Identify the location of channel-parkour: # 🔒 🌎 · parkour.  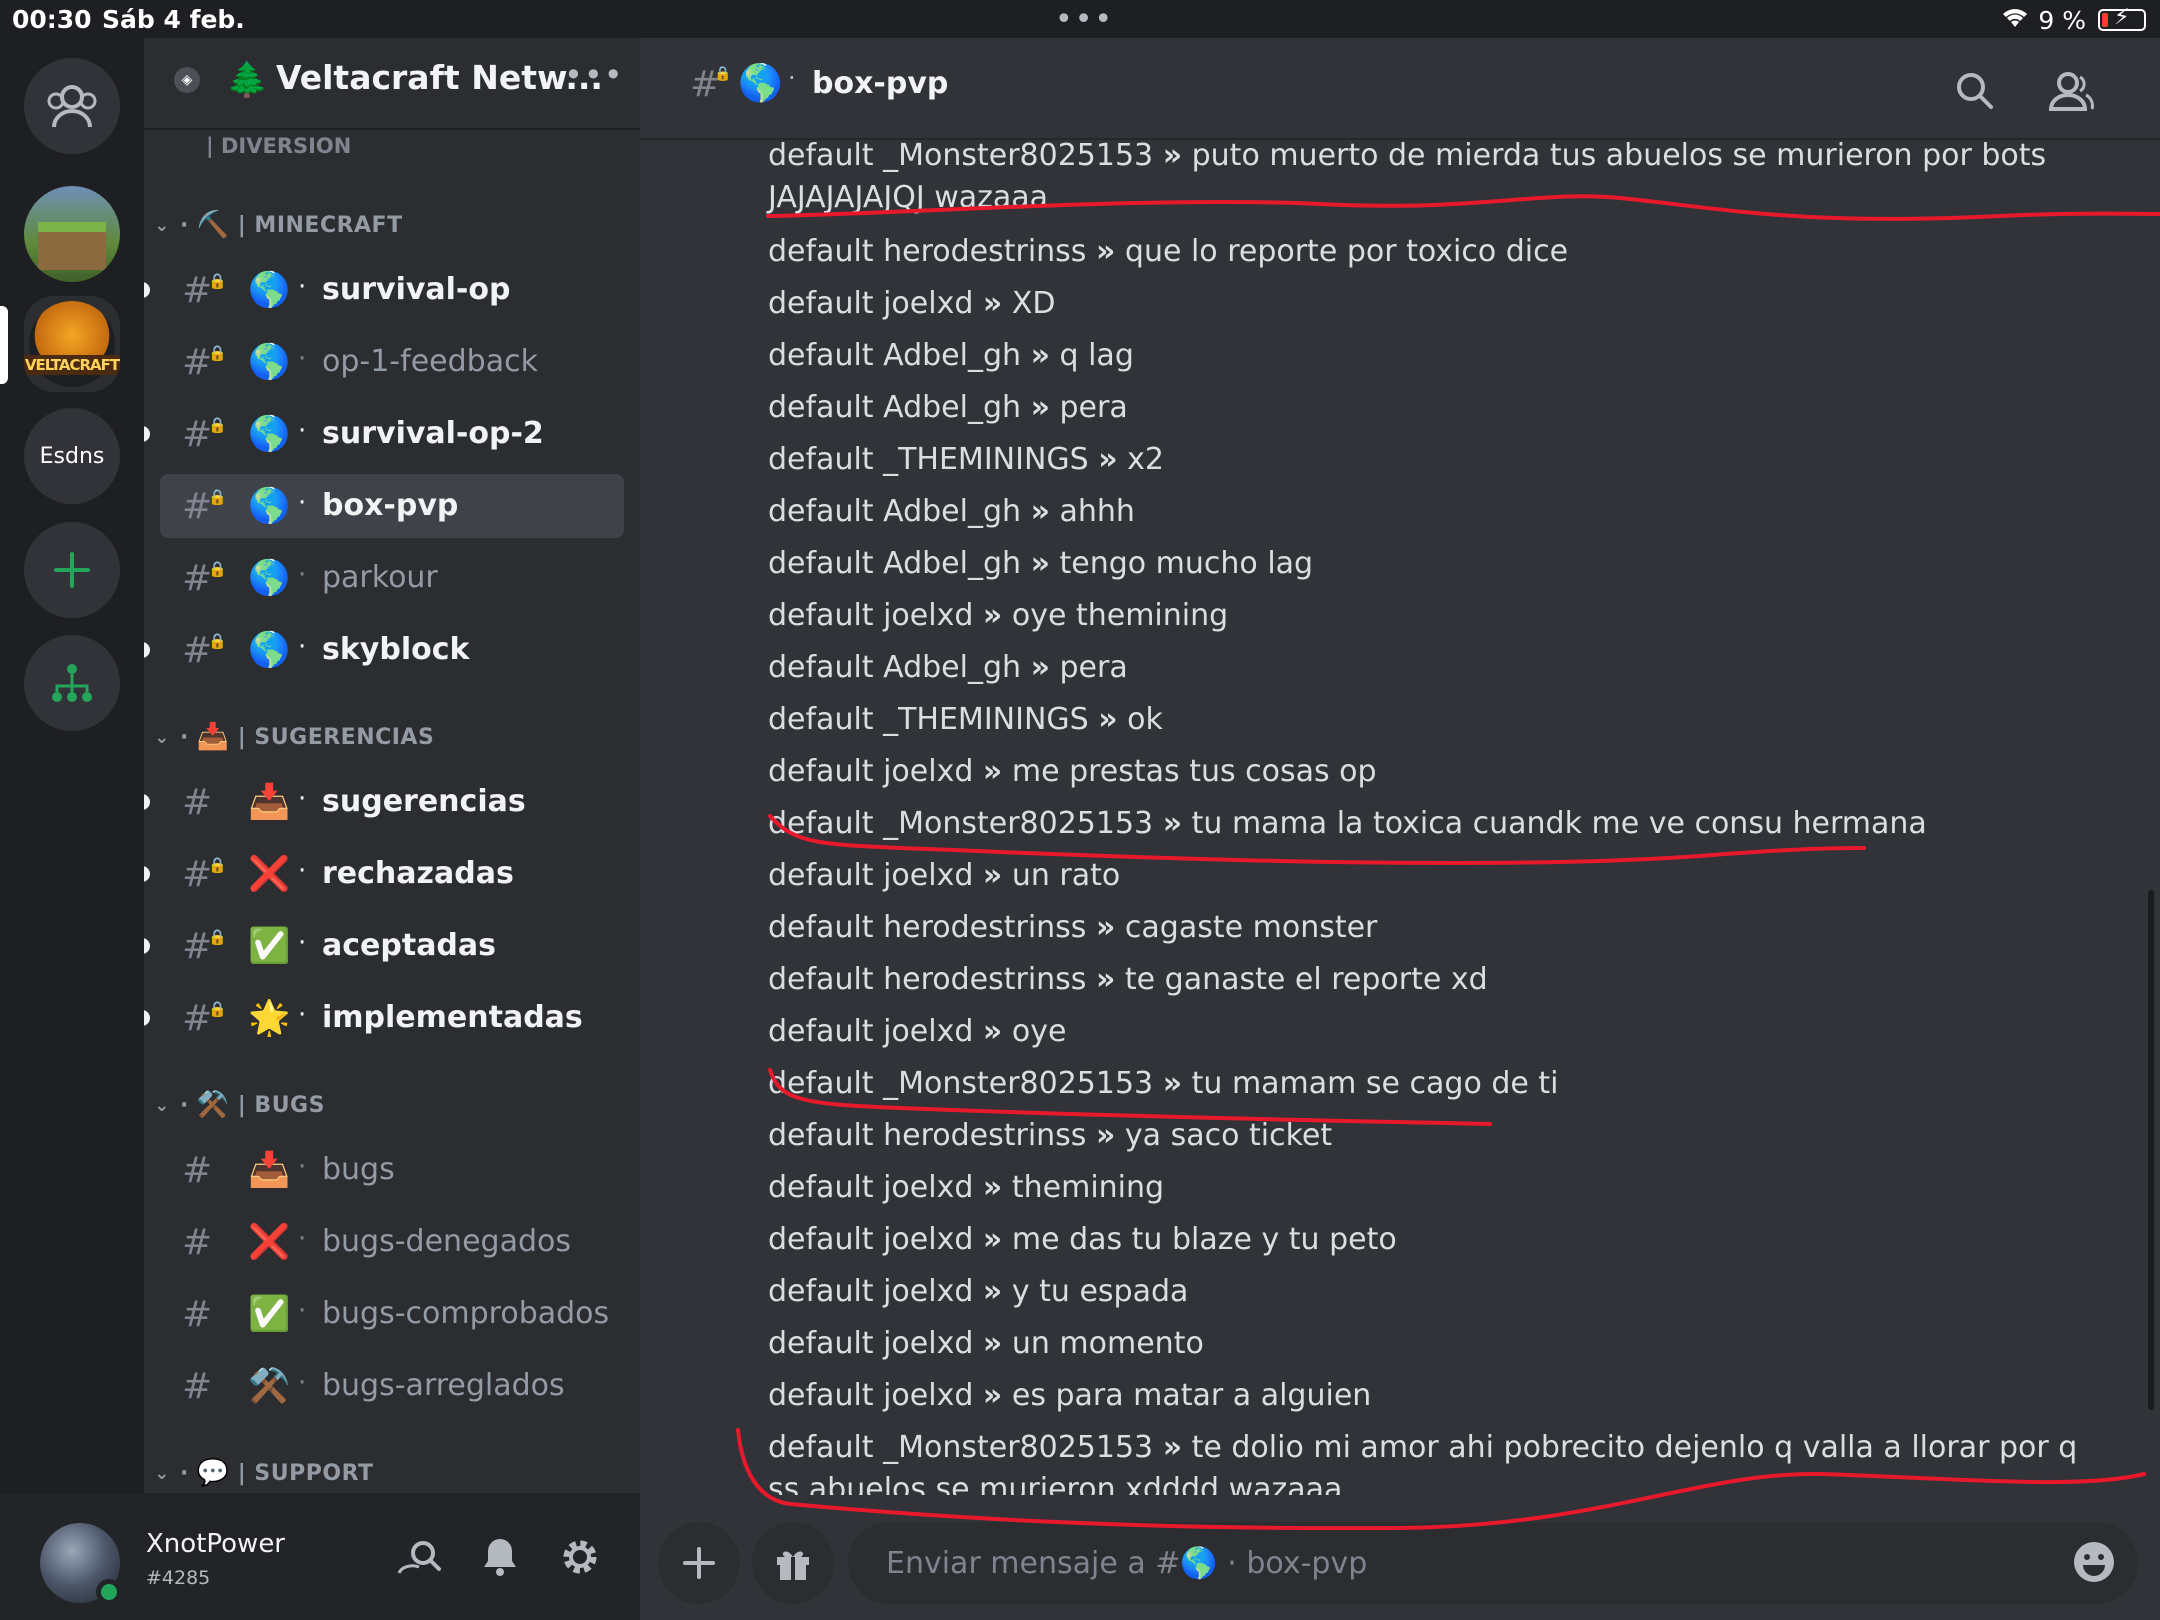
(392, 578).